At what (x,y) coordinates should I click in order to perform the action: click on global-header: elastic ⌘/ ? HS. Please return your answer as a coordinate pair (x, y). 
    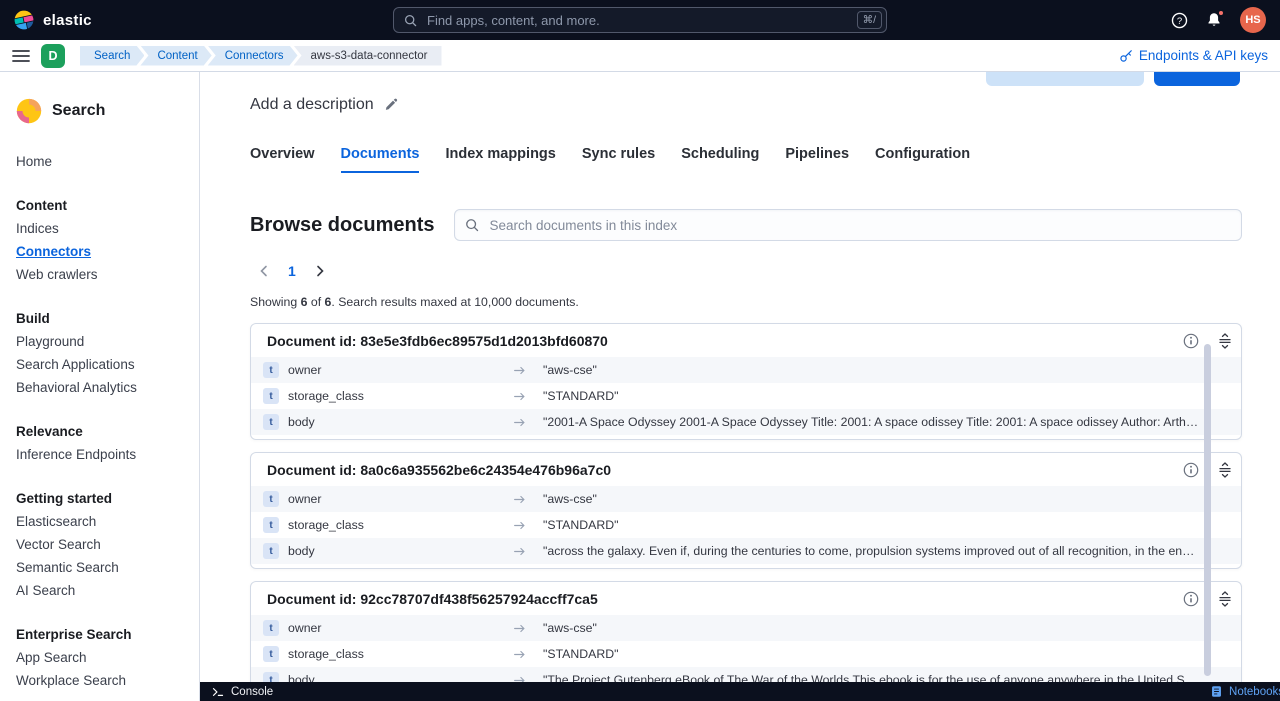
    Looking at the image, I should click on (640, 20).